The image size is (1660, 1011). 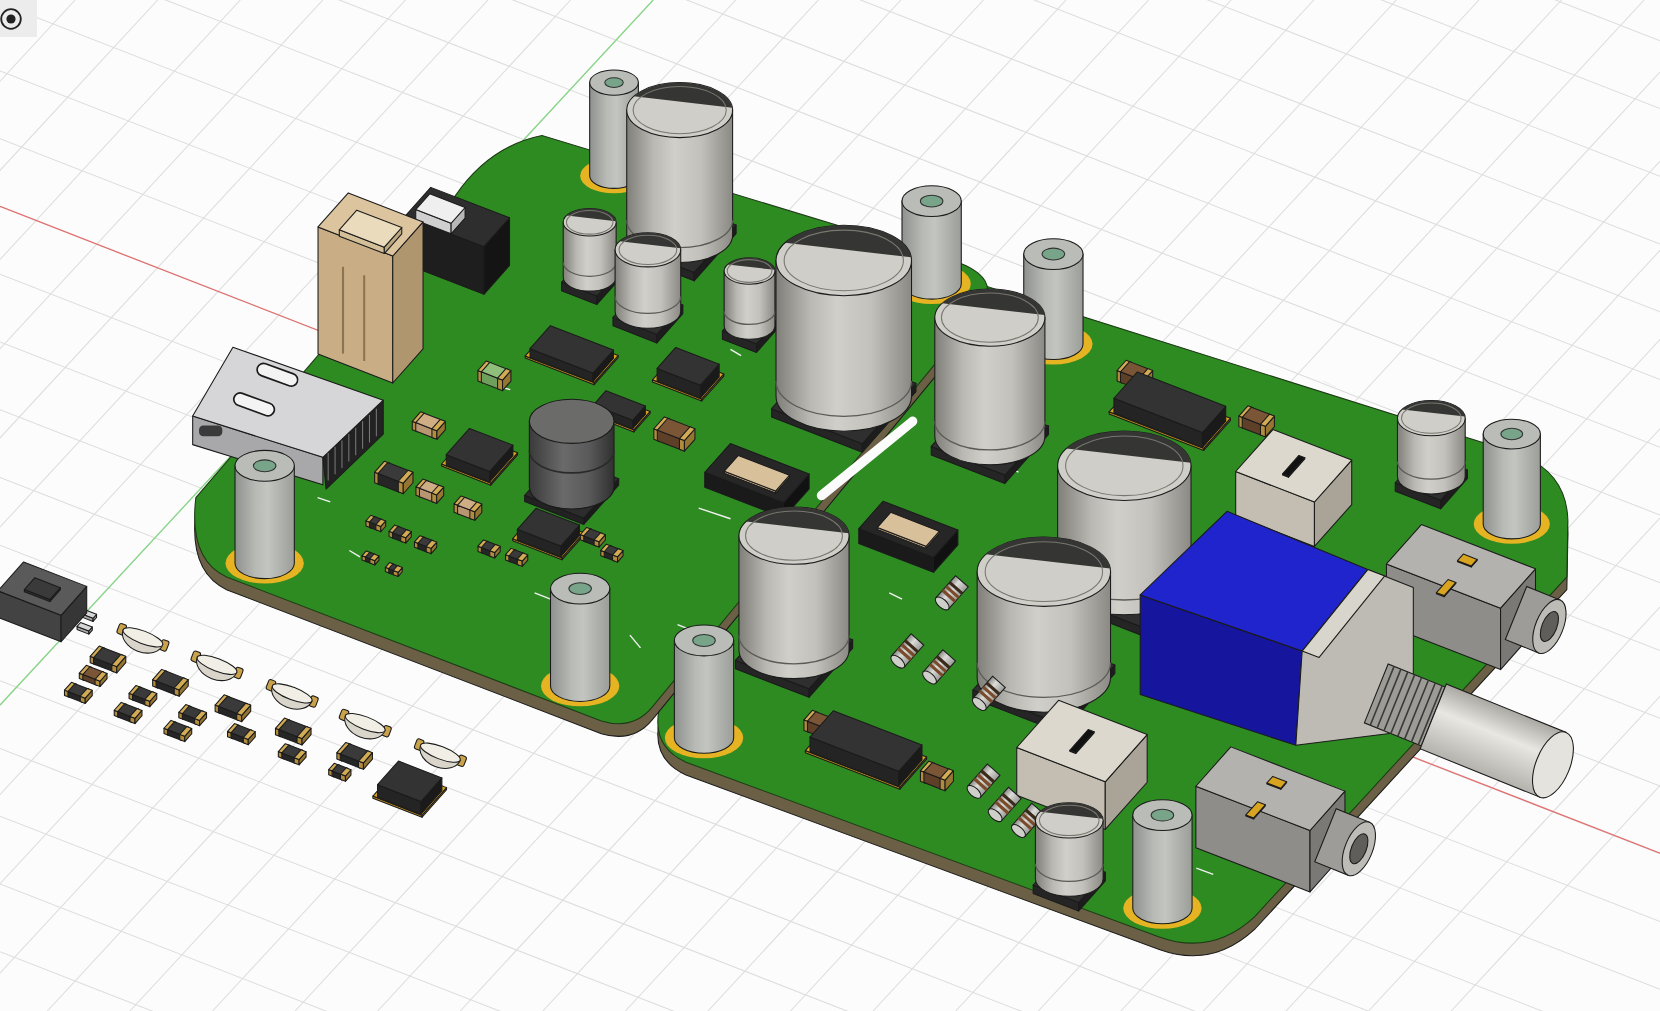 What do you see at coordinates (11, 19) in the screenshot?
I see `target-icon` at bounding box center [11, 19].